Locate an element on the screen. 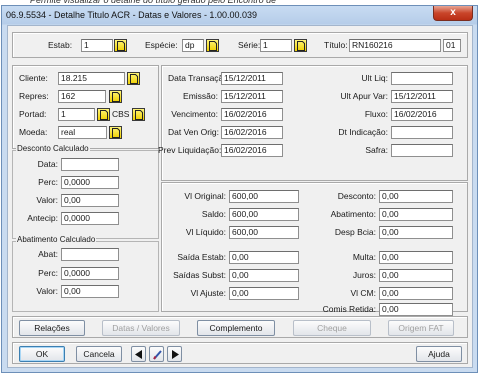 The height and width of the screenshot is (373, 479). saida-estab-field: 0,00 is located at coordinates (264, 257).